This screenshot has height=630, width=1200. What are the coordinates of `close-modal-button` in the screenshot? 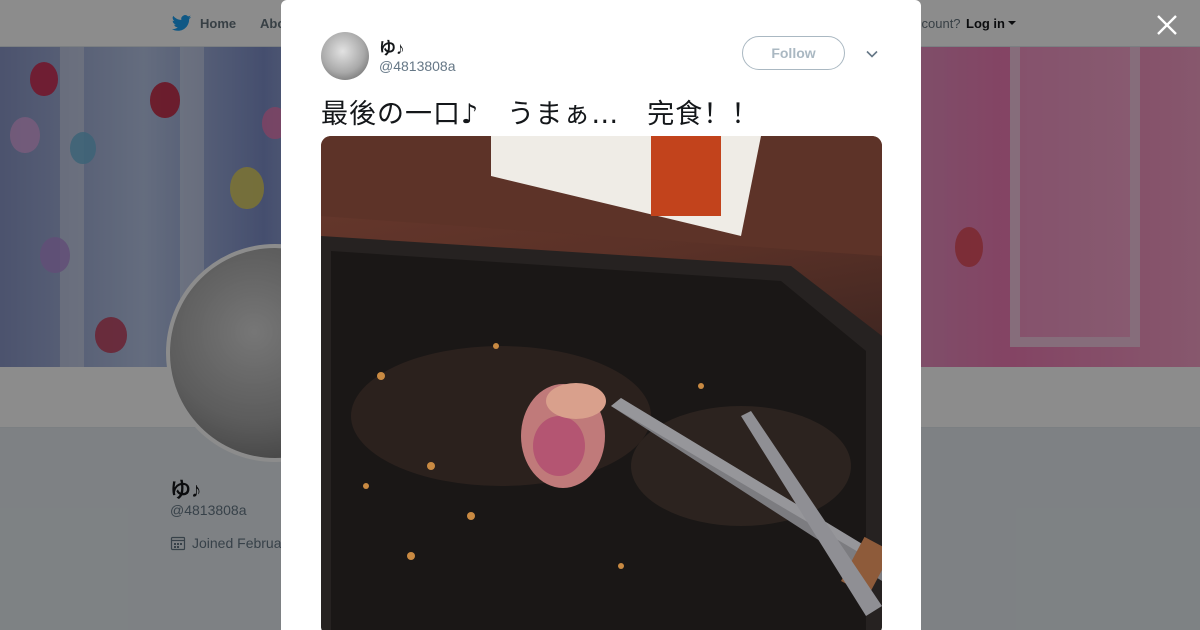 It's located at (1167, 25).